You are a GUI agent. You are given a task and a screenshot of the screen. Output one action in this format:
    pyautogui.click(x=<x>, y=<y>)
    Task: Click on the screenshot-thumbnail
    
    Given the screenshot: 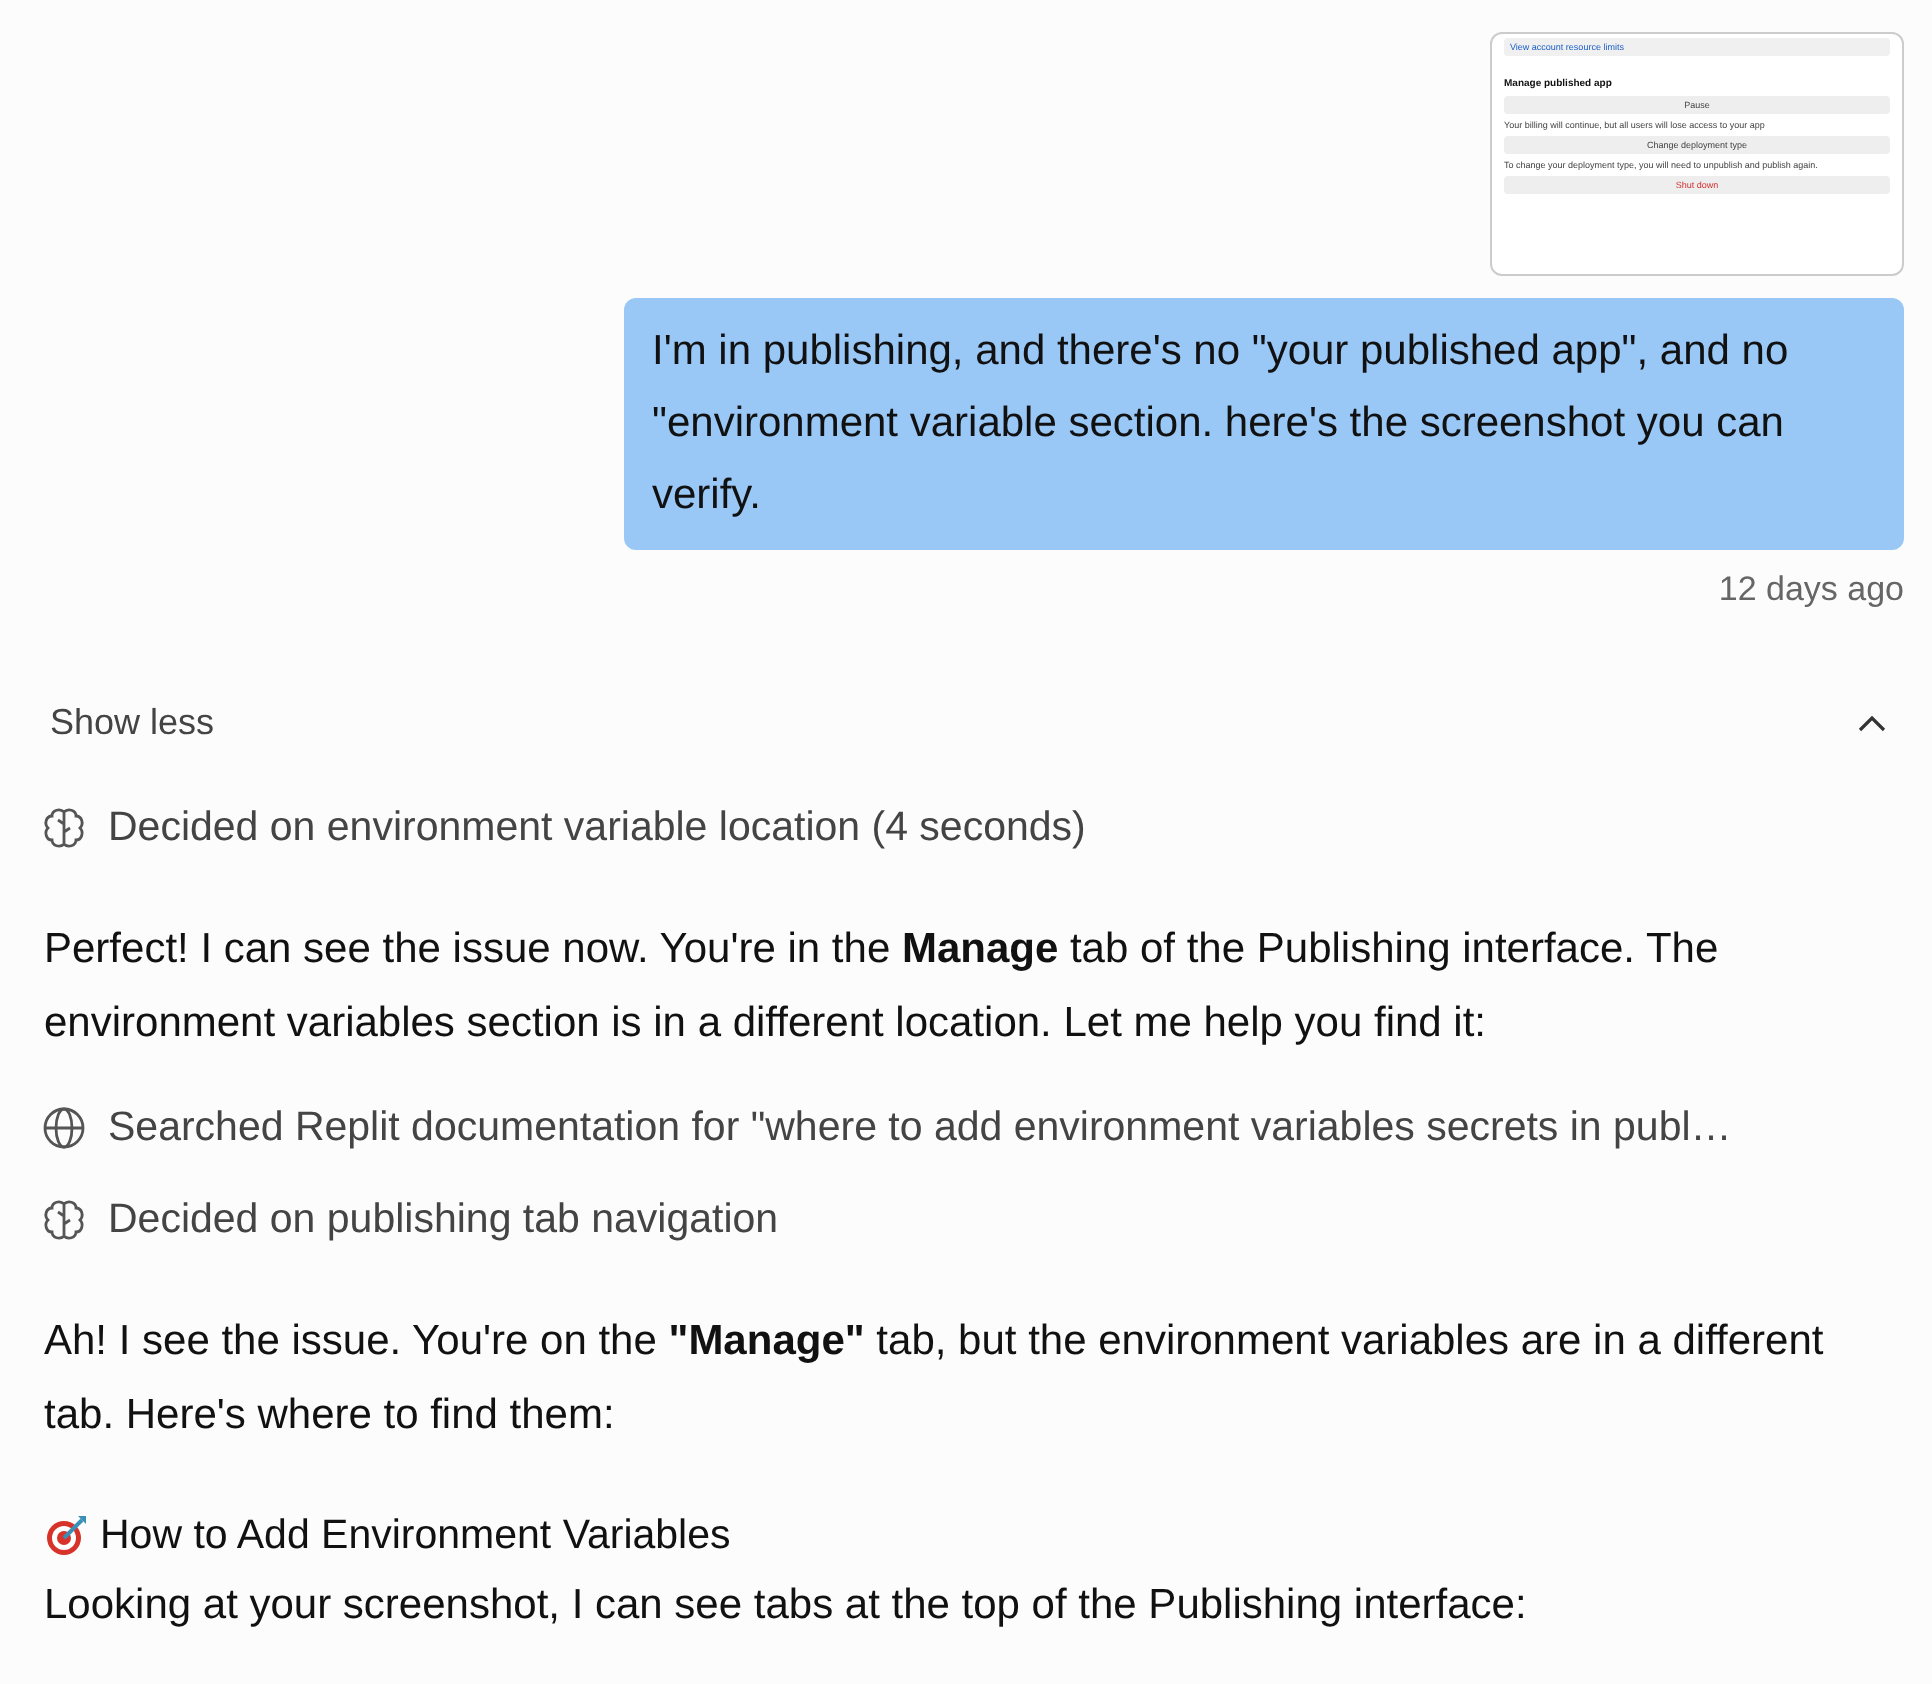 What is the action you would take?
    pyautogui.click(x=1697, y=154)
    